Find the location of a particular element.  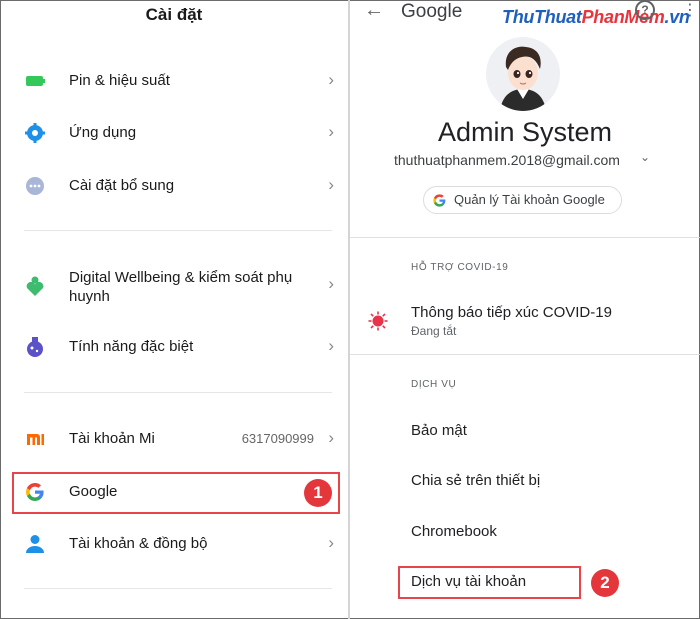

more-dots-icon is located at coordinates (35, 186).